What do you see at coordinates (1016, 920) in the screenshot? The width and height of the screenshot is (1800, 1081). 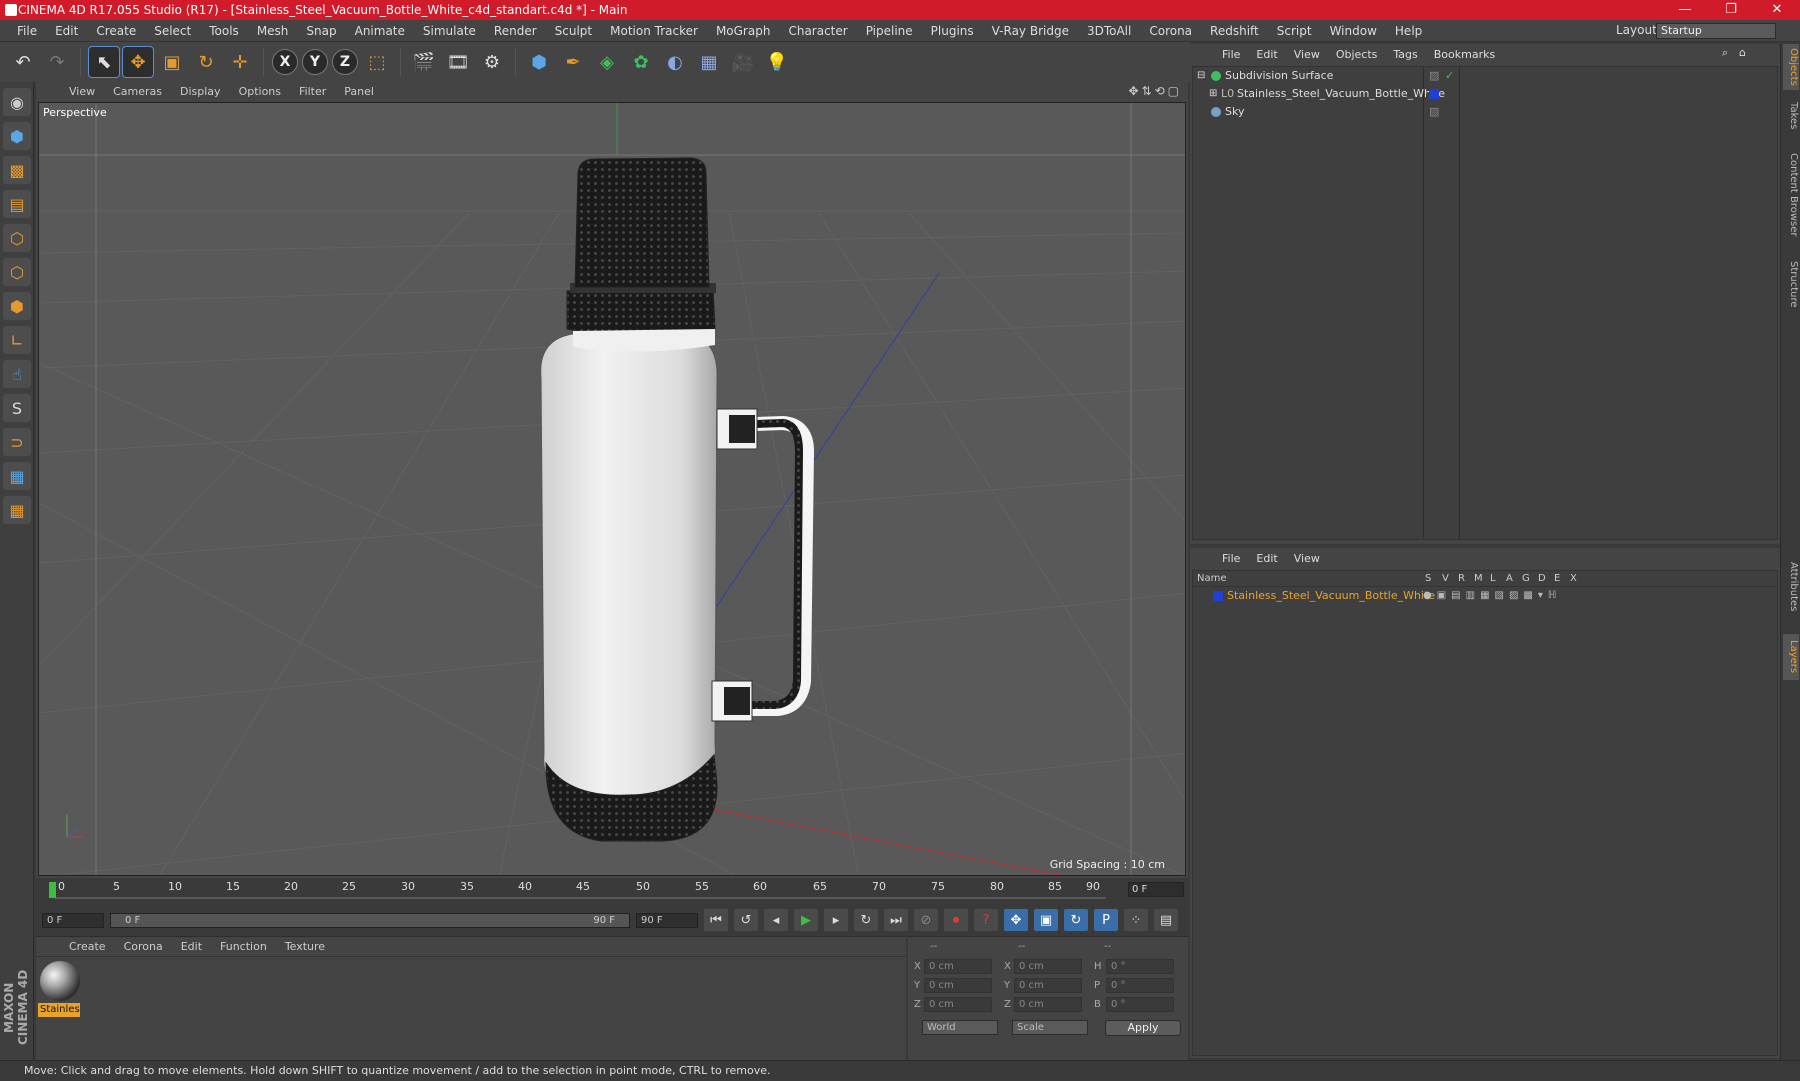 I see `key-position-icon: ✥` at bounding box center [1016, 920].